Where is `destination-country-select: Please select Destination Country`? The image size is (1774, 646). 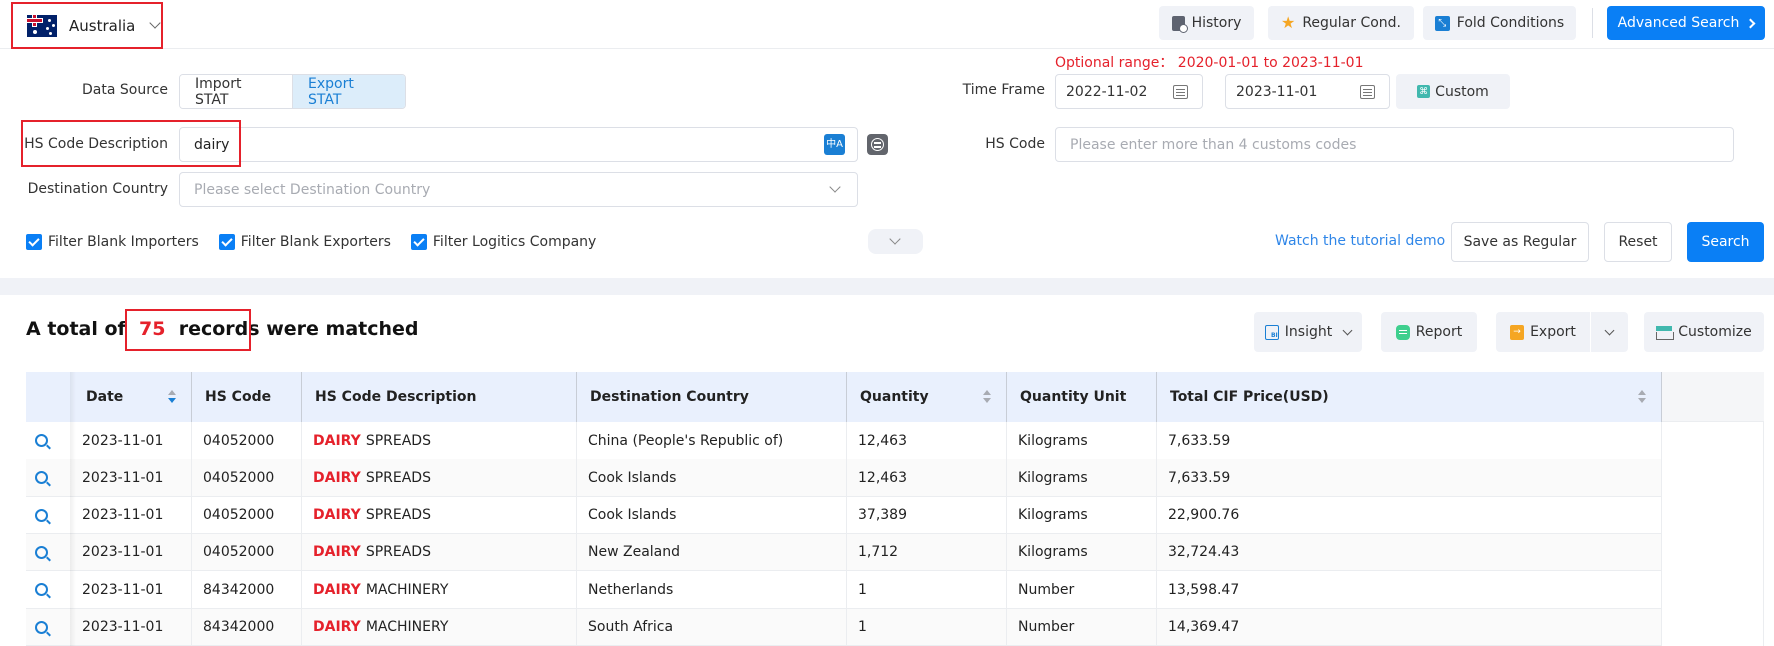 destination-country-select: Please select Destination Country is located at coordinates (518, 189).